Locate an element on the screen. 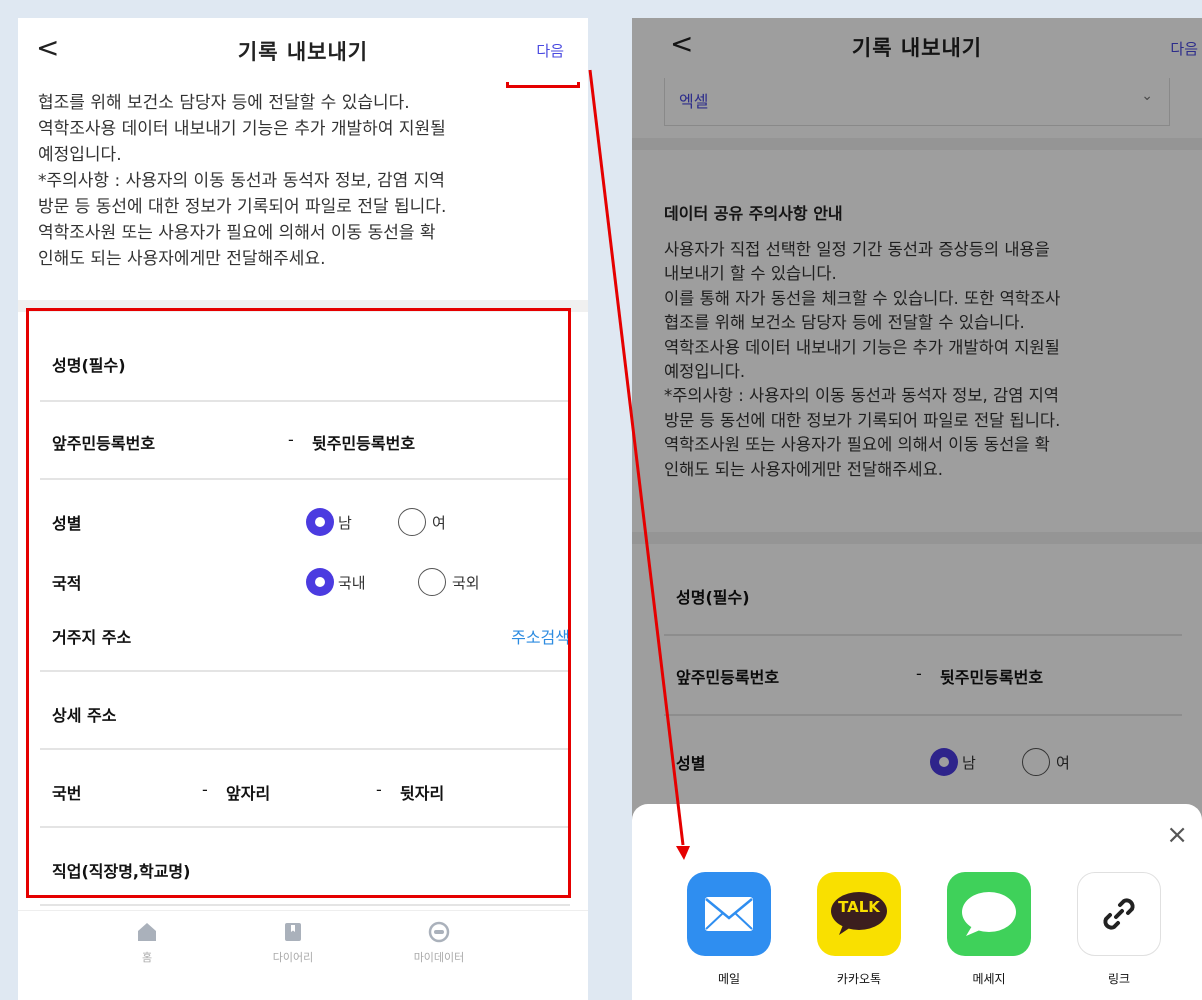 The image size is (1202, 1000). divider is located at coordinates (305, 905).